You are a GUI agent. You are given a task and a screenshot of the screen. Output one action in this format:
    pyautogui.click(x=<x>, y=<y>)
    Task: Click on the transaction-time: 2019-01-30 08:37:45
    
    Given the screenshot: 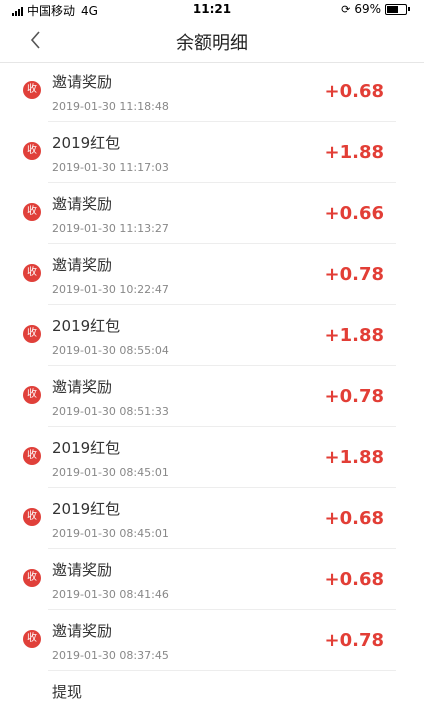 What is the action you would take?
    pyautogui.click(x=110, y=655)
    